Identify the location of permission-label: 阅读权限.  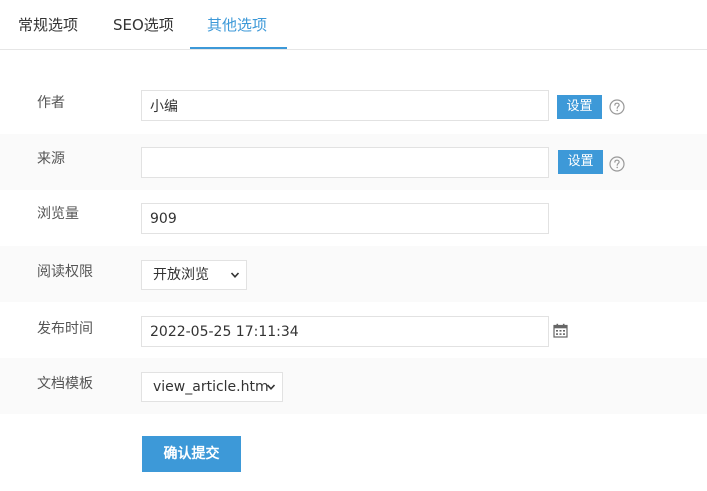
(65, 272).